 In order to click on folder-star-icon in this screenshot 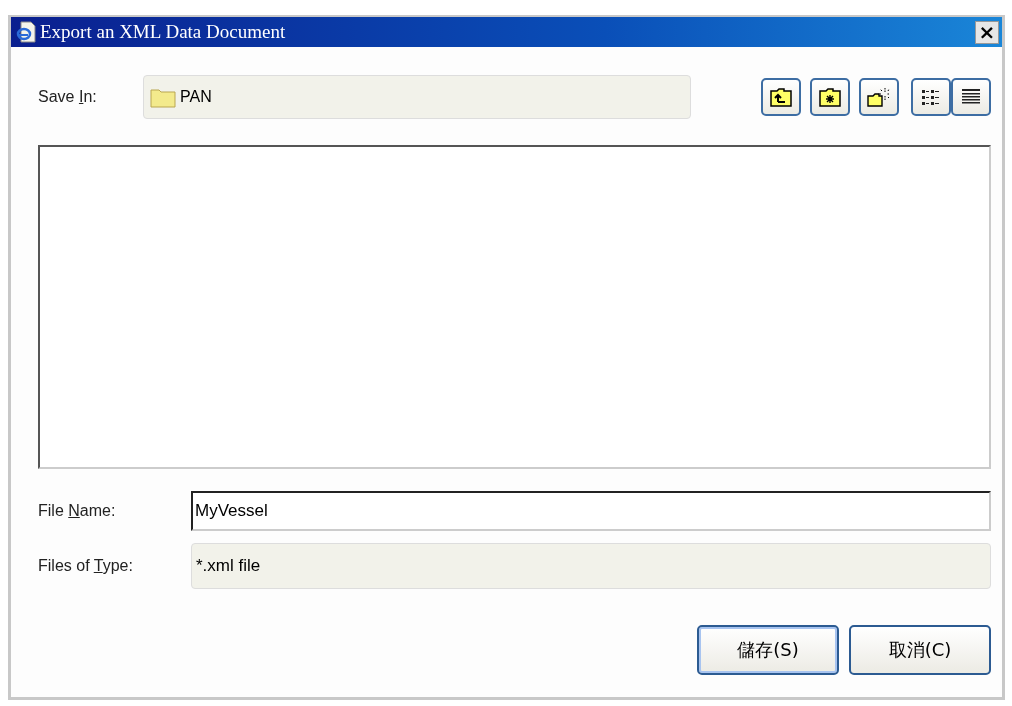, I will do `click(830, 97)`.